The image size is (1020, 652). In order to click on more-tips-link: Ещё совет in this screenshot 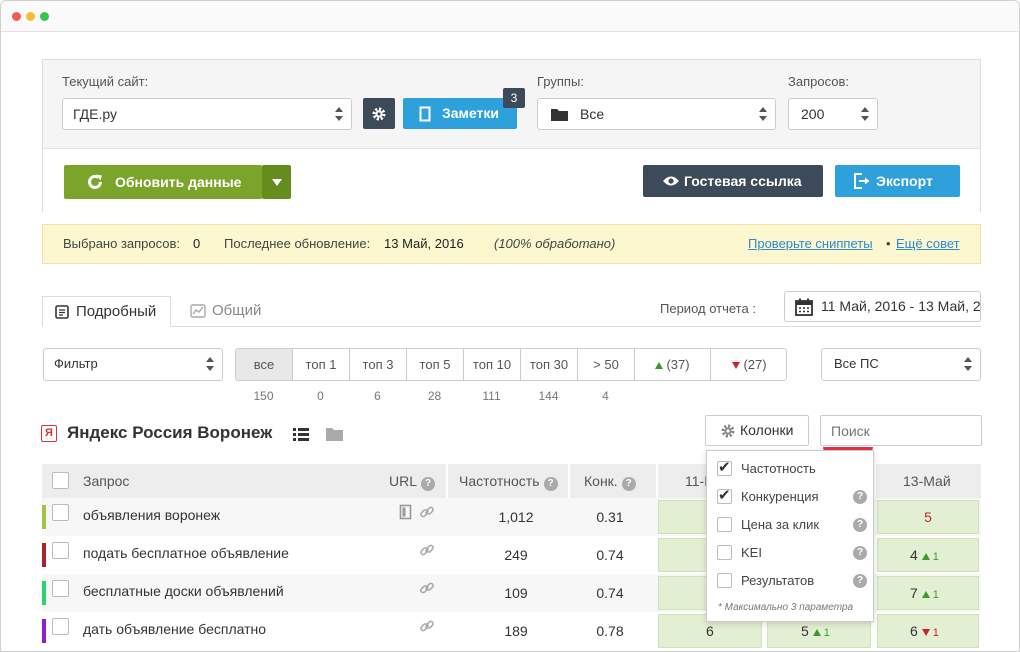, I will do `click(928, 244)`.